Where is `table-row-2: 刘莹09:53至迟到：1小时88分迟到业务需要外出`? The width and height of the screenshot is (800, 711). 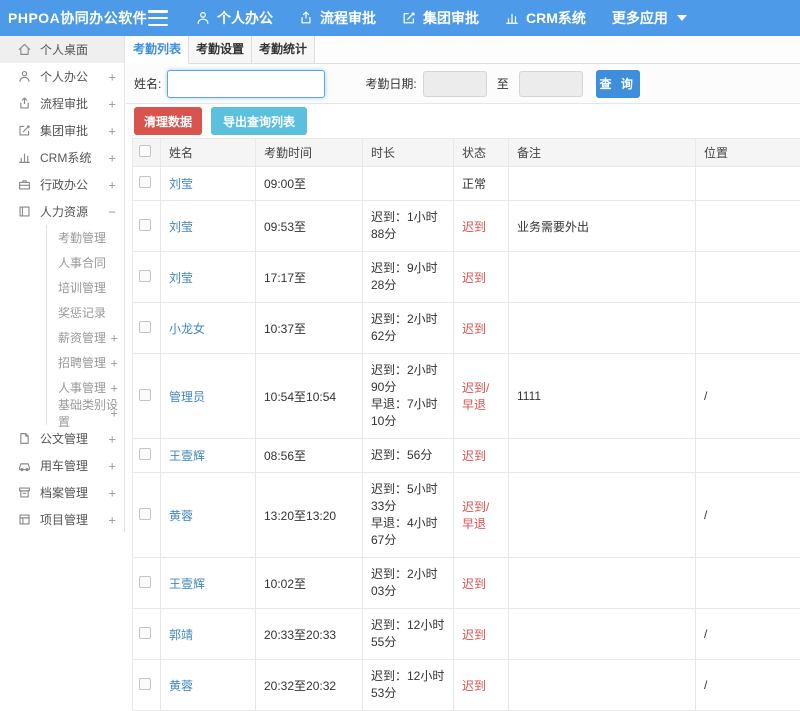
table-row-2: 刘莹09:53至迟到：1小时88分迟到业务需要外出 is located at coordinates (466, 226).